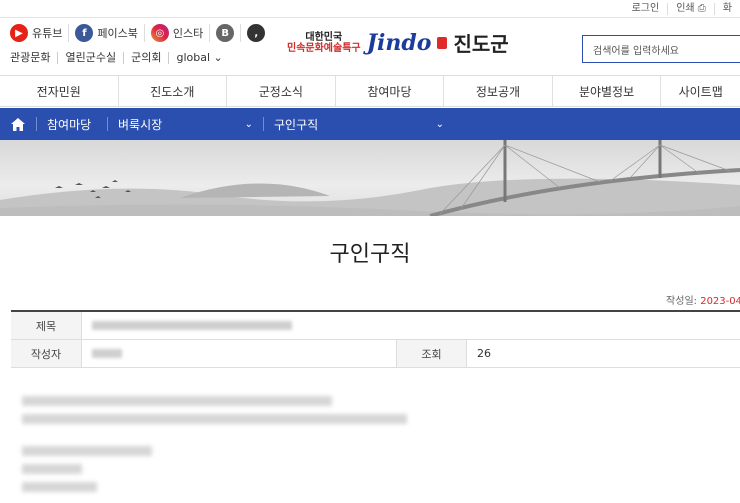 This screenshot has height=503, width=740. I want to click on page-title: 구인구직, so click(370, 254).